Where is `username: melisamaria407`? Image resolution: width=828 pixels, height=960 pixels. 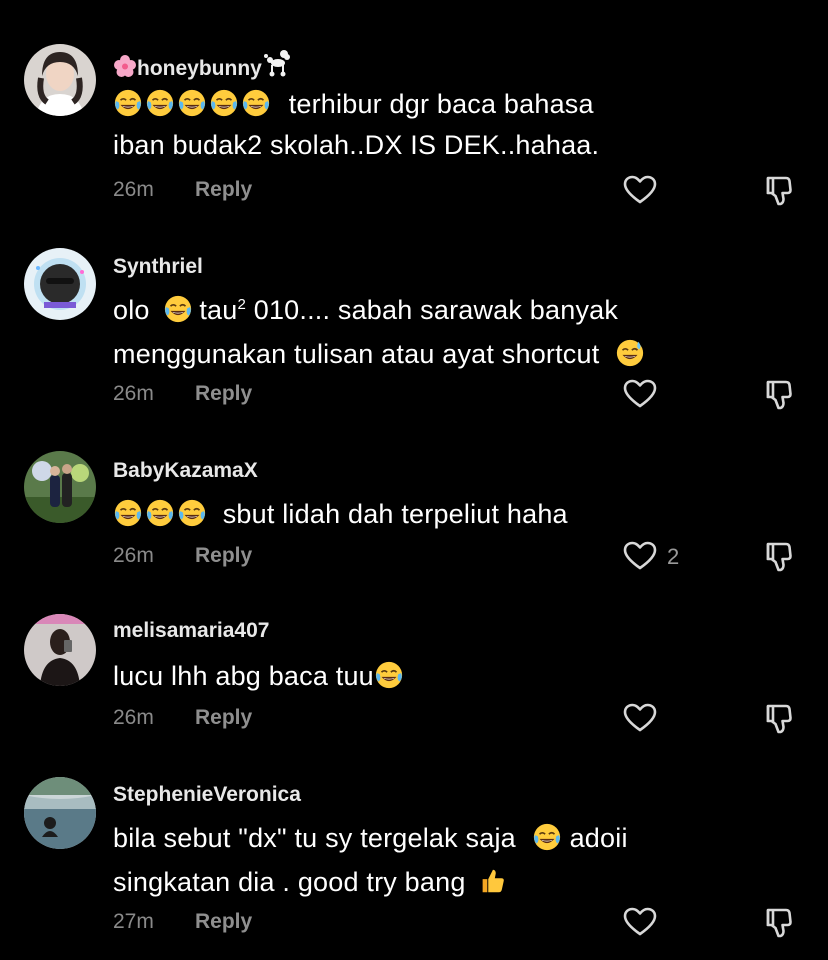 username: melisamaria407 is located at coordinates (191, 631).